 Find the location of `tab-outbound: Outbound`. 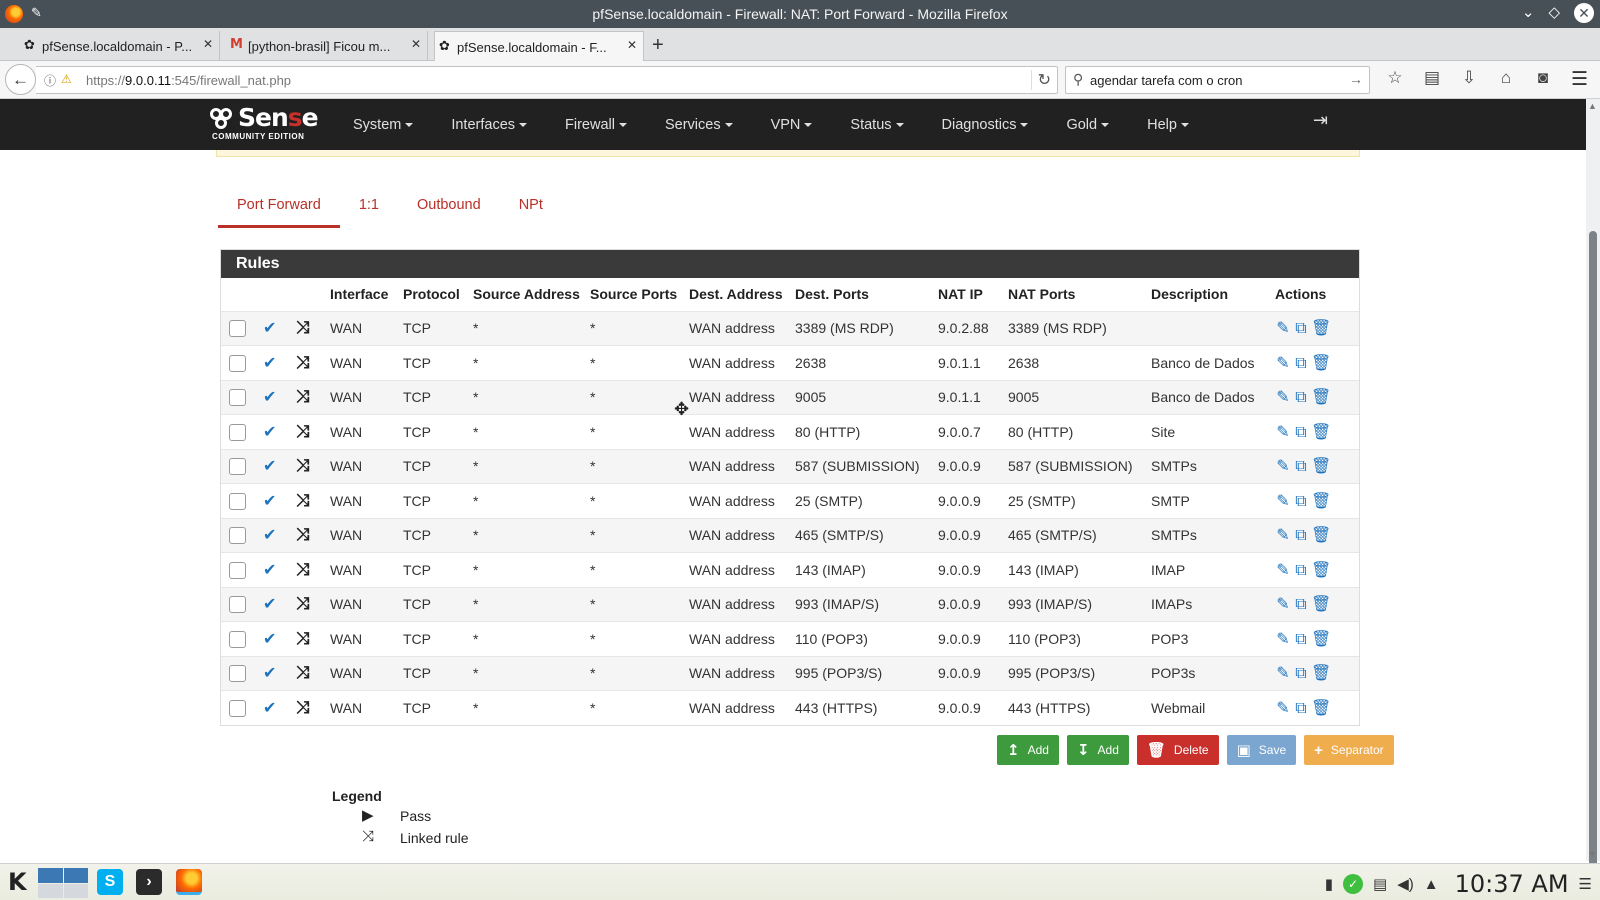

tab-outbound: Outbound is located at coordinates (449, 207).